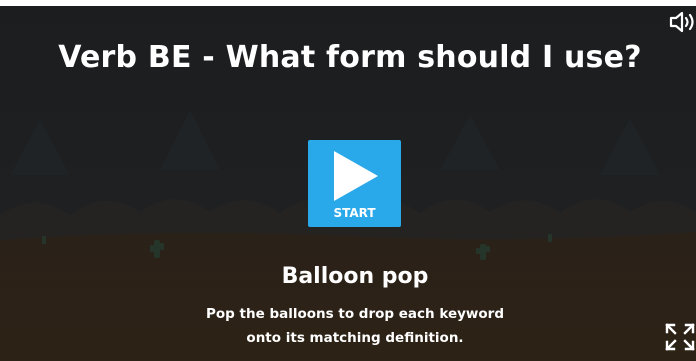  I want to click on speaker-icon, so click(681, 22).